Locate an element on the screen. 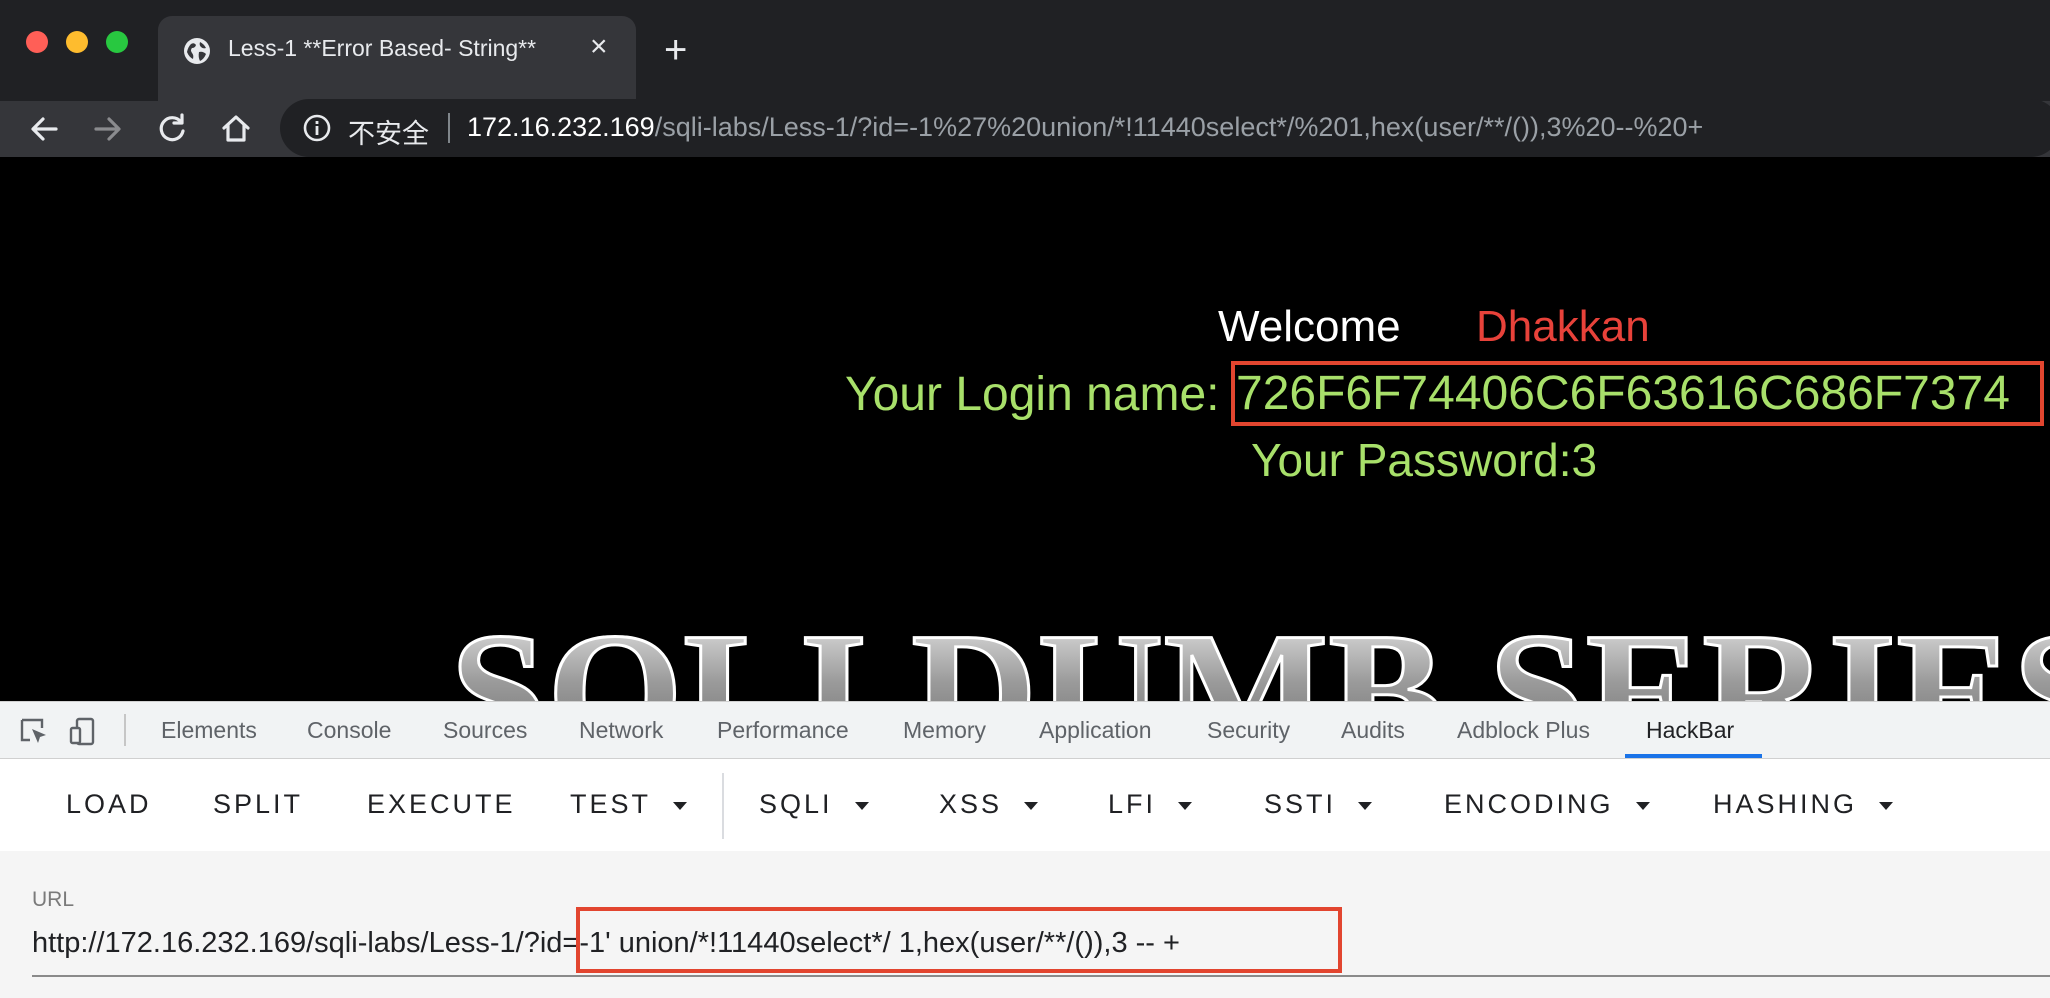 This screenshot has width=2050, height=998. banner-text: SQLI DUMB SERIES is located at coordinates (1250, 664).